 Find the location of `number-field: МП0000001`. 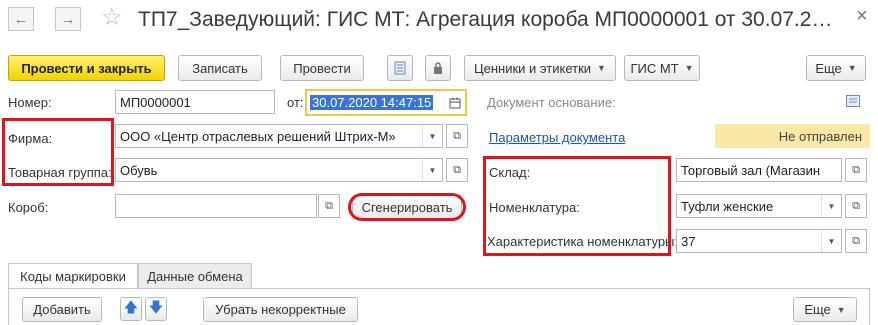

number-field: МП0000001 is located at coordinates (195, 102).